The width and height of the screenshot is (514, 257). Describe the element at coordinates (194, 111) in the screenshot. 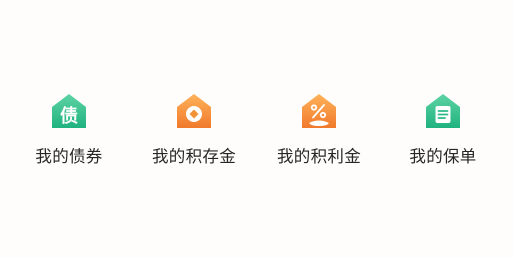

I see `gold-savings-house-icon` at that location.